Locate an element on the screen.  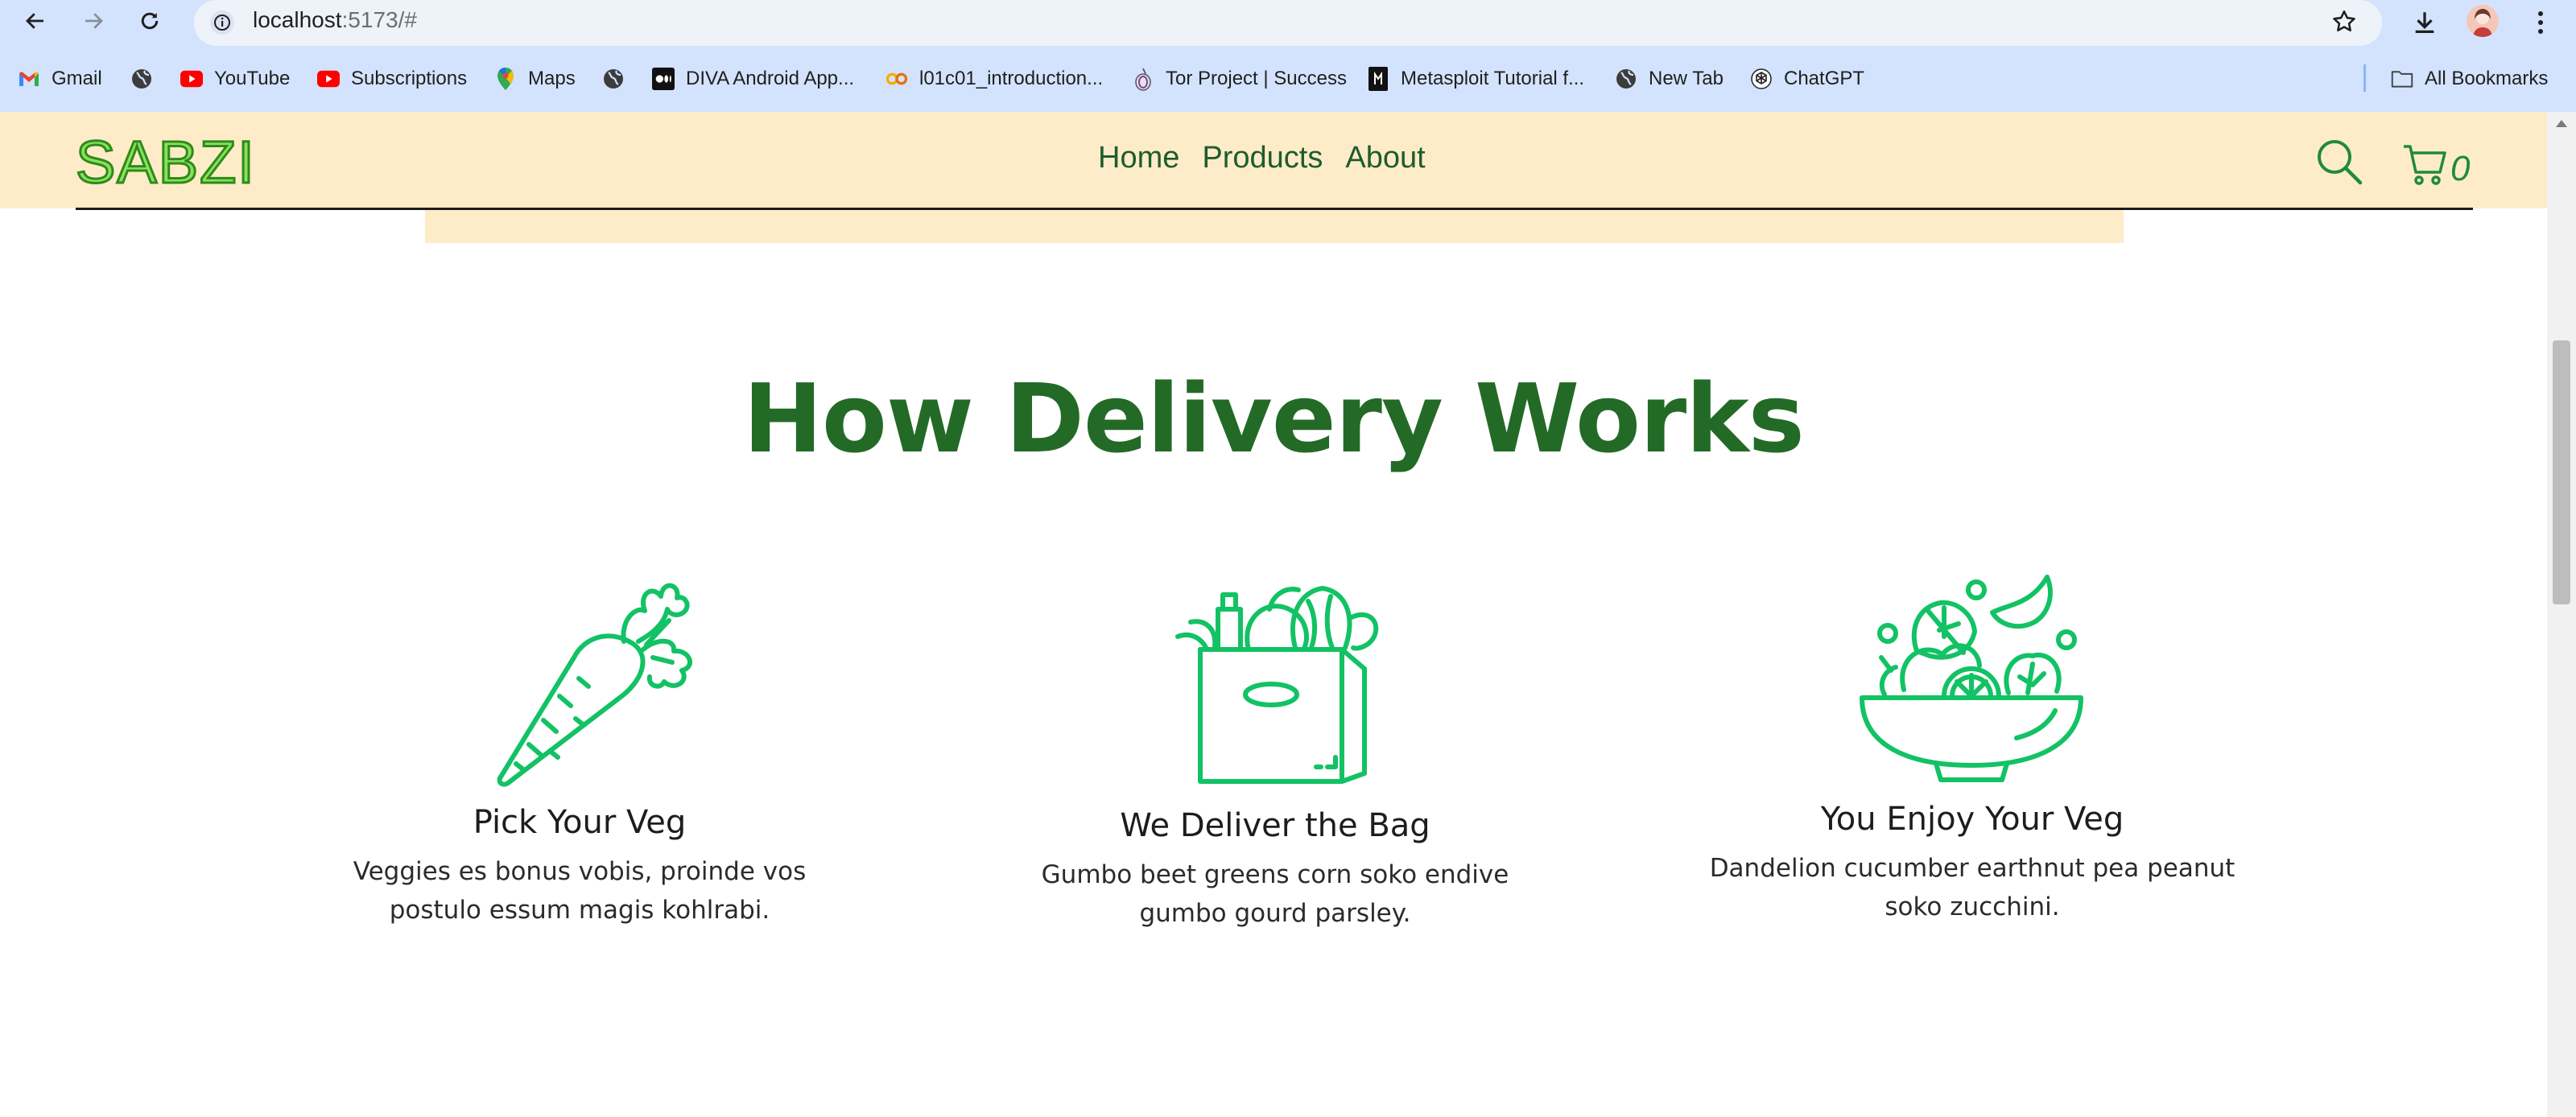
medium-icon is located at coordinates (663, 79).